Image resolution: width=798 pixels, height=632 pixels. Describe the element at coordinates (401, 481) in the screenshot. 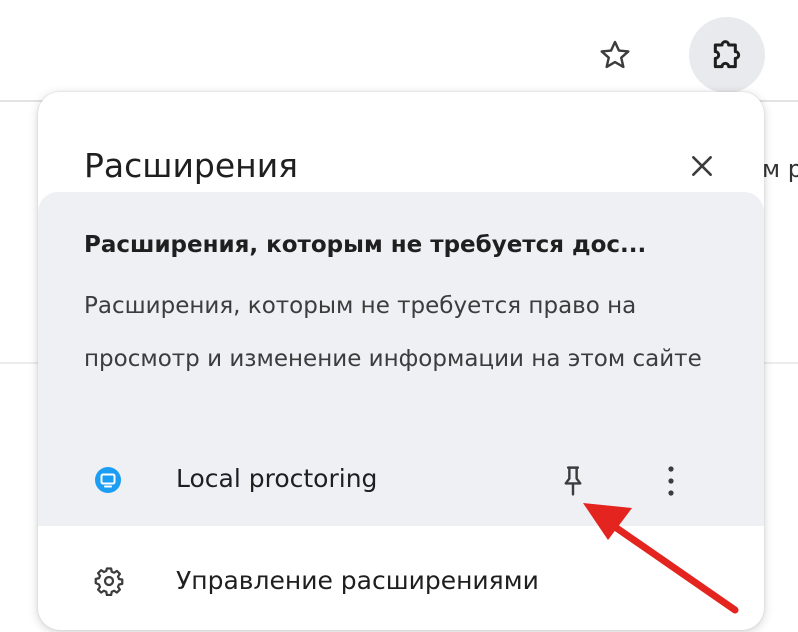

I see `extension-row: Local proctoring` at that location.